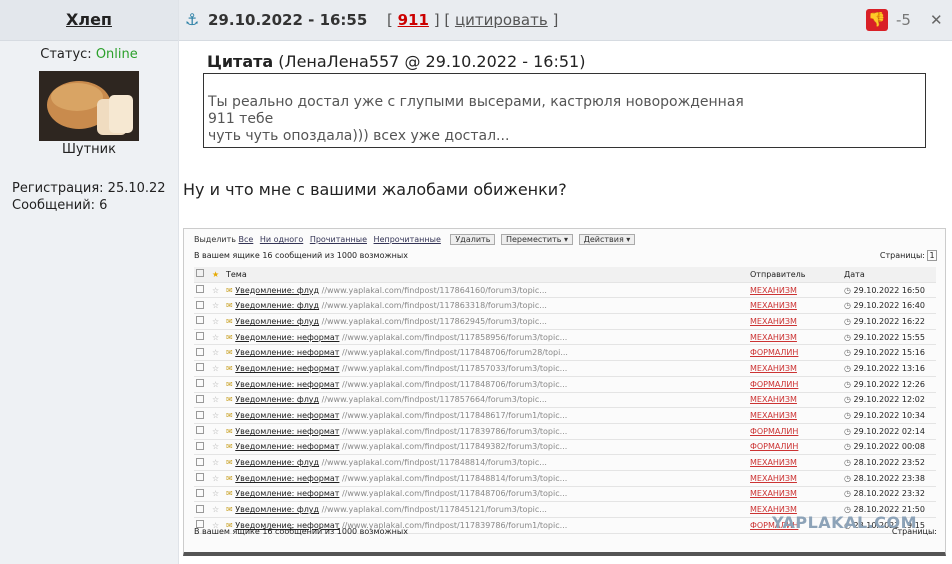 The image size is (952, 564). I want to click on post-date: 29.10.2022 - 16:55, so click(288, 20).